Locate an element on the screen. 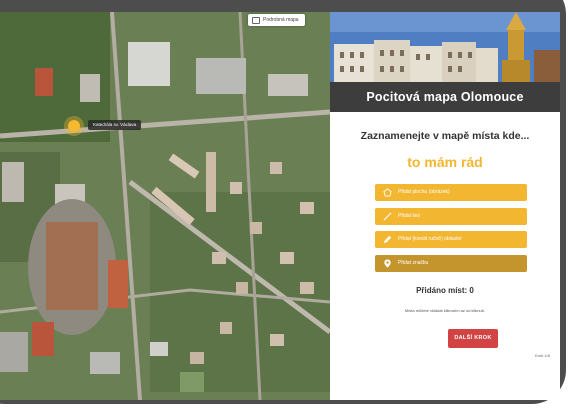 Image resolution: width=572 pixels, height=410 pixels. app-title: Pocitová mapa Olomouce is located at coordinates (445, 97).